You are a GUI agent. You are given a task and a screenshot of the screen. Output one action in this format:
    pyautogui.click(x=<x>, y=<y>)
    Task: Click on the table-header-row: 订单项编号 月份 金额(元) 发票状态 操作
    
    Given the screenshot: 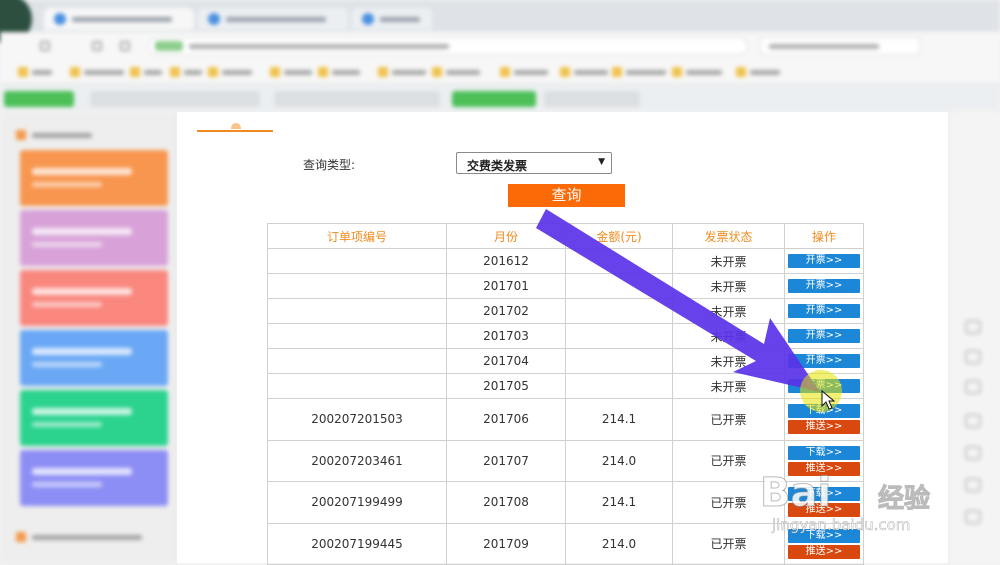 What is the action you would take?
    pyautogui.click(x=565, y=236)
    